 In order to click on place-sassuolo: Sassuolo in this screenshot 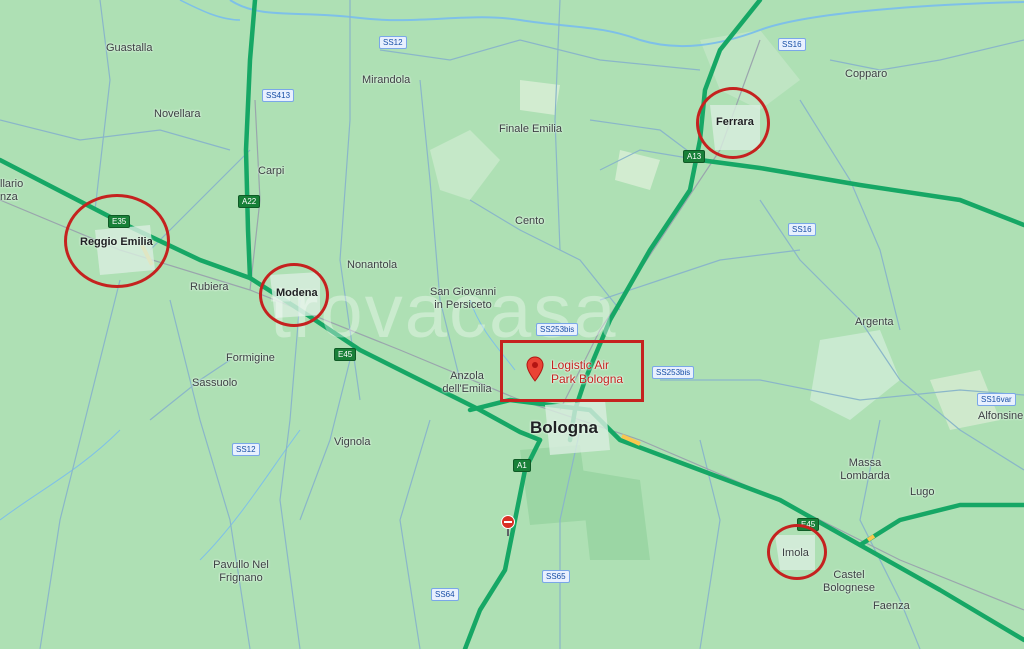, I will do `click(214, 383)`.